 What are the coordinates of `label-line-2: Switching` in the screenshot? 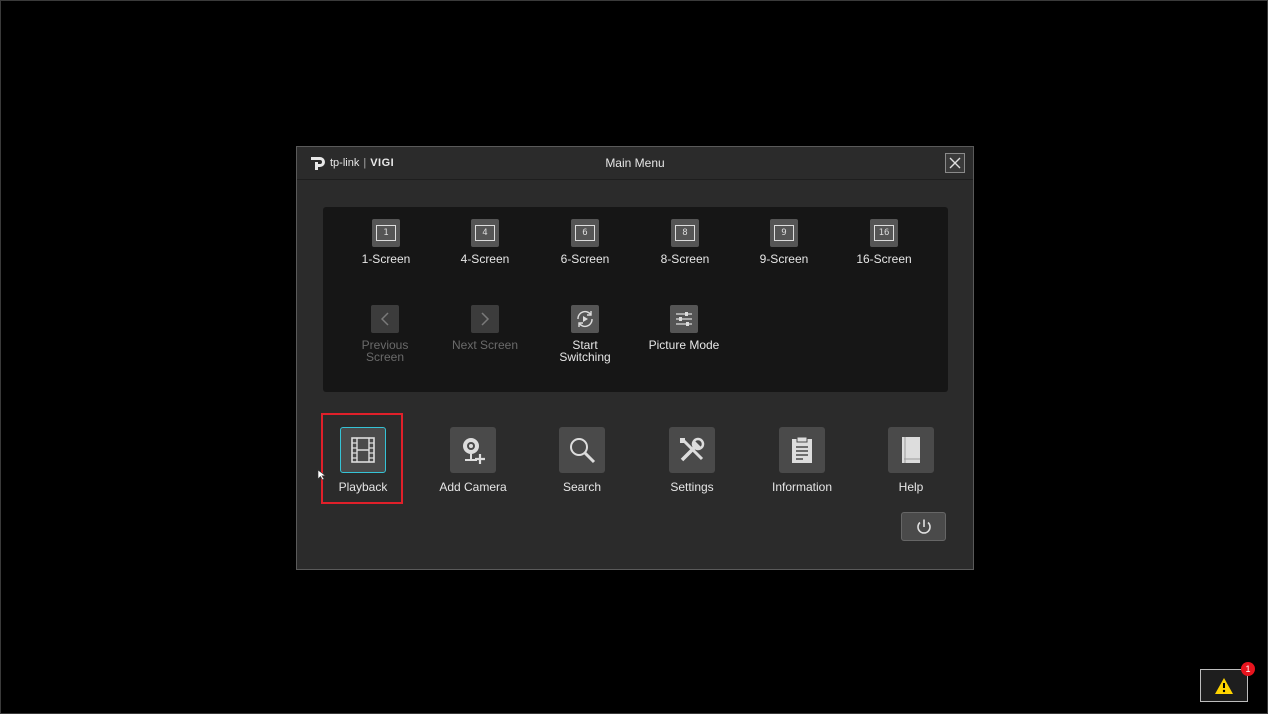 It's located at (585, 357).